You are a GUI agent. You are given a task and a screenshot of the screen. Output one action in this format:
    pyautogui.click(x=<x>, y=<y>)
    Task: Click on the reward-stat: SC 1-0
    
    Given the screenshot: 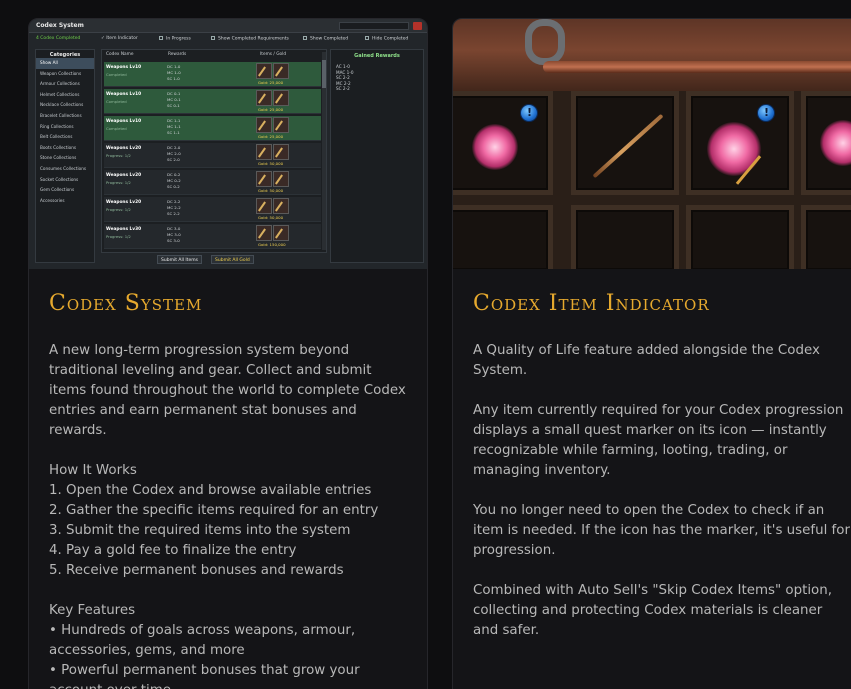 What is the action you would take?
    pyautogui.click(x=173, y=78)
    